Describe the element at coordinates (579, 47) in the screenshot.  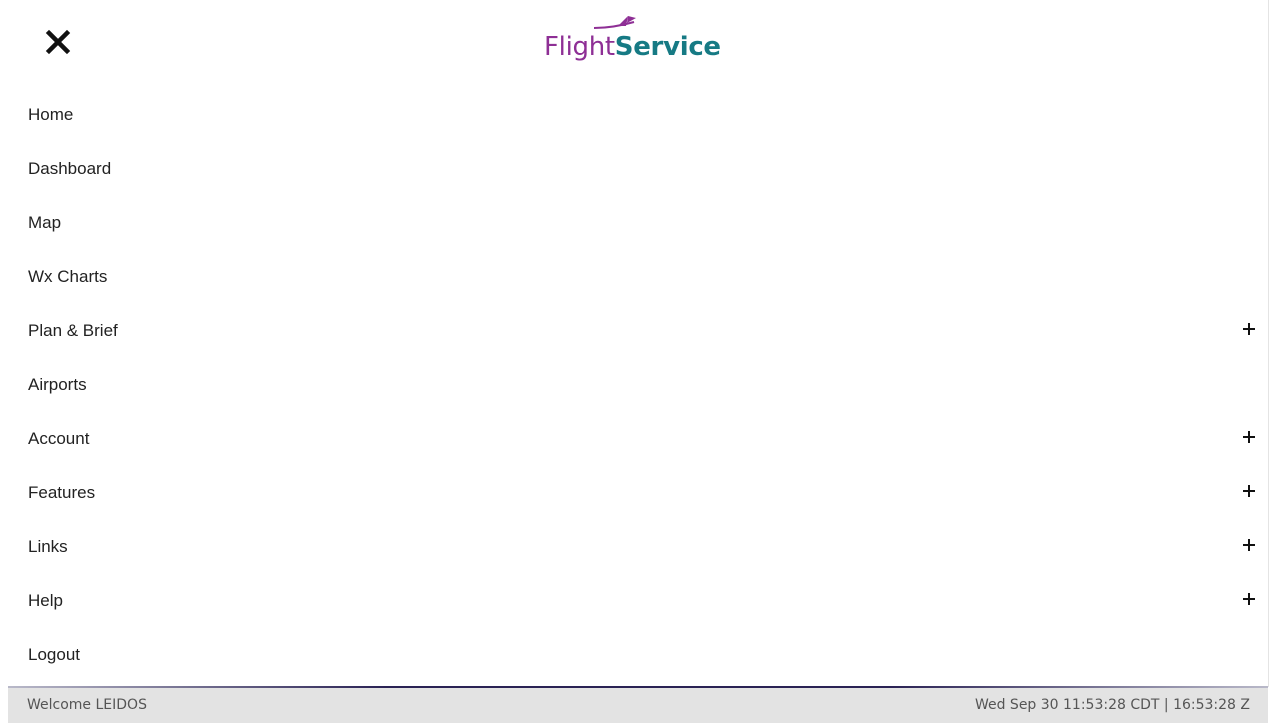
I see `logo-text-flight: Flight` at that location.